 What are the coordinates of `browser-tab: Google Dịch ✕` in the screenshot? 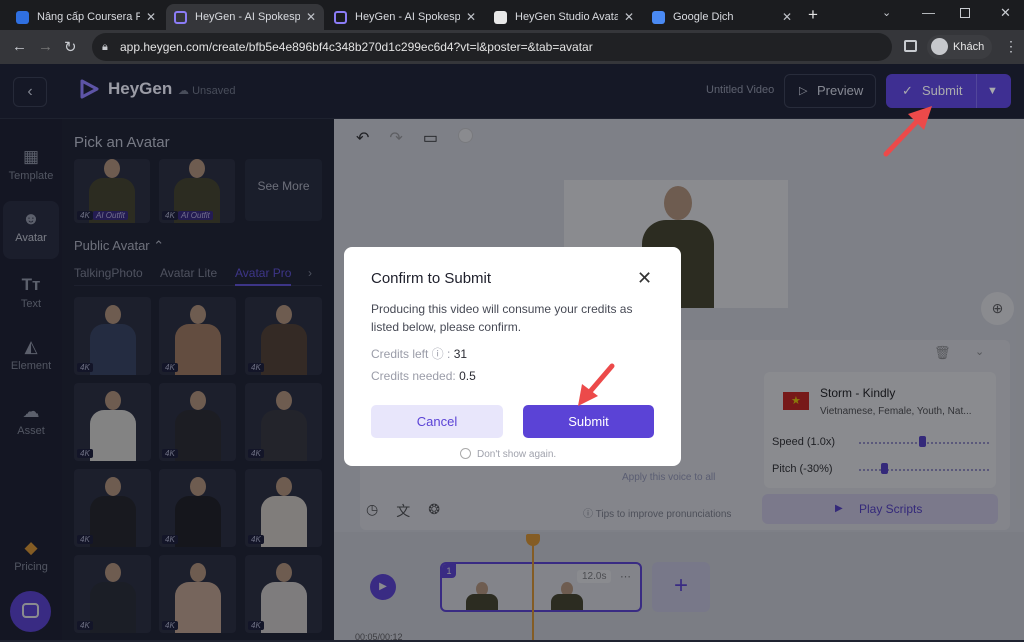 It's located at (722, 17).